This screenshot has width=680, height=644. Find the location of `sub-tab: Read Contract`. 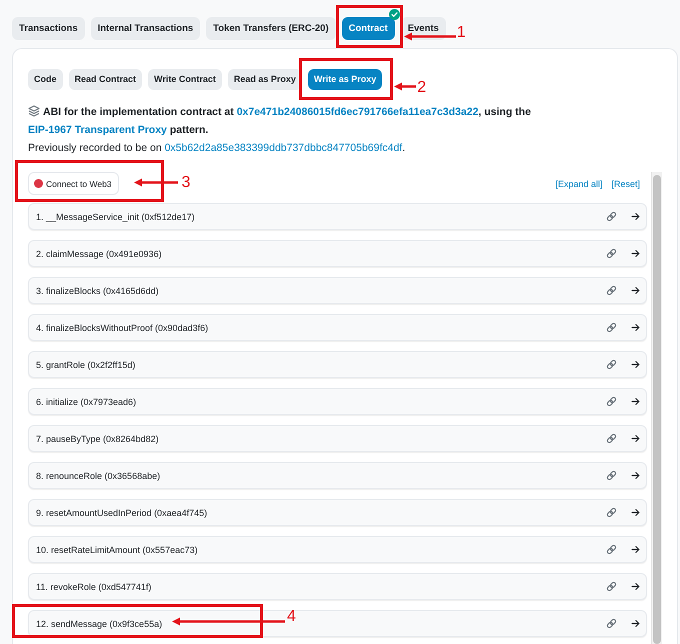

sub-tab: Read Contract is located at coordinates (105, 79).